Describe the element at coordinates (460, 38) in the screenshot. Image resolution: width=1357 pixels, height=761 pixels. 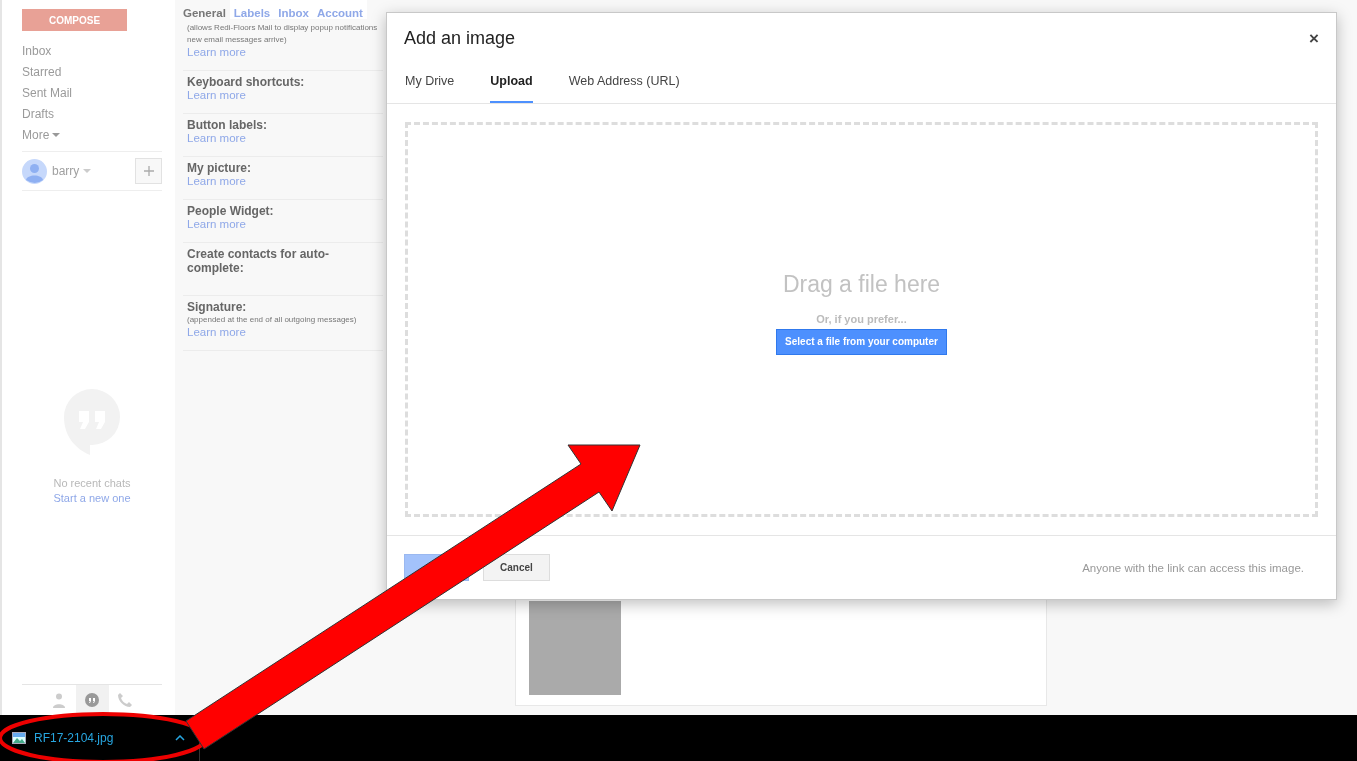
I see `dialog-title: Add an image` at that location.